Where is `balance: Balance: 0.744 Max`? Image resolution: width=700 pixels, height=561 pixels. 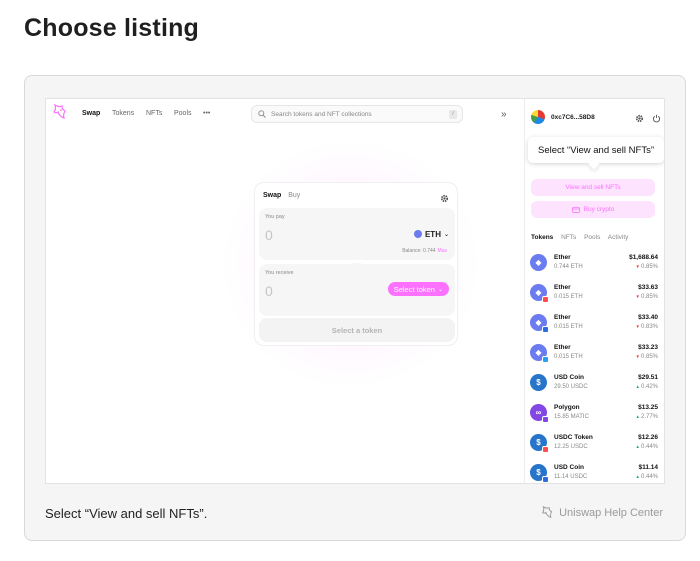 balance: Balance: 0.744 Max is located at coordinates (424, 251).